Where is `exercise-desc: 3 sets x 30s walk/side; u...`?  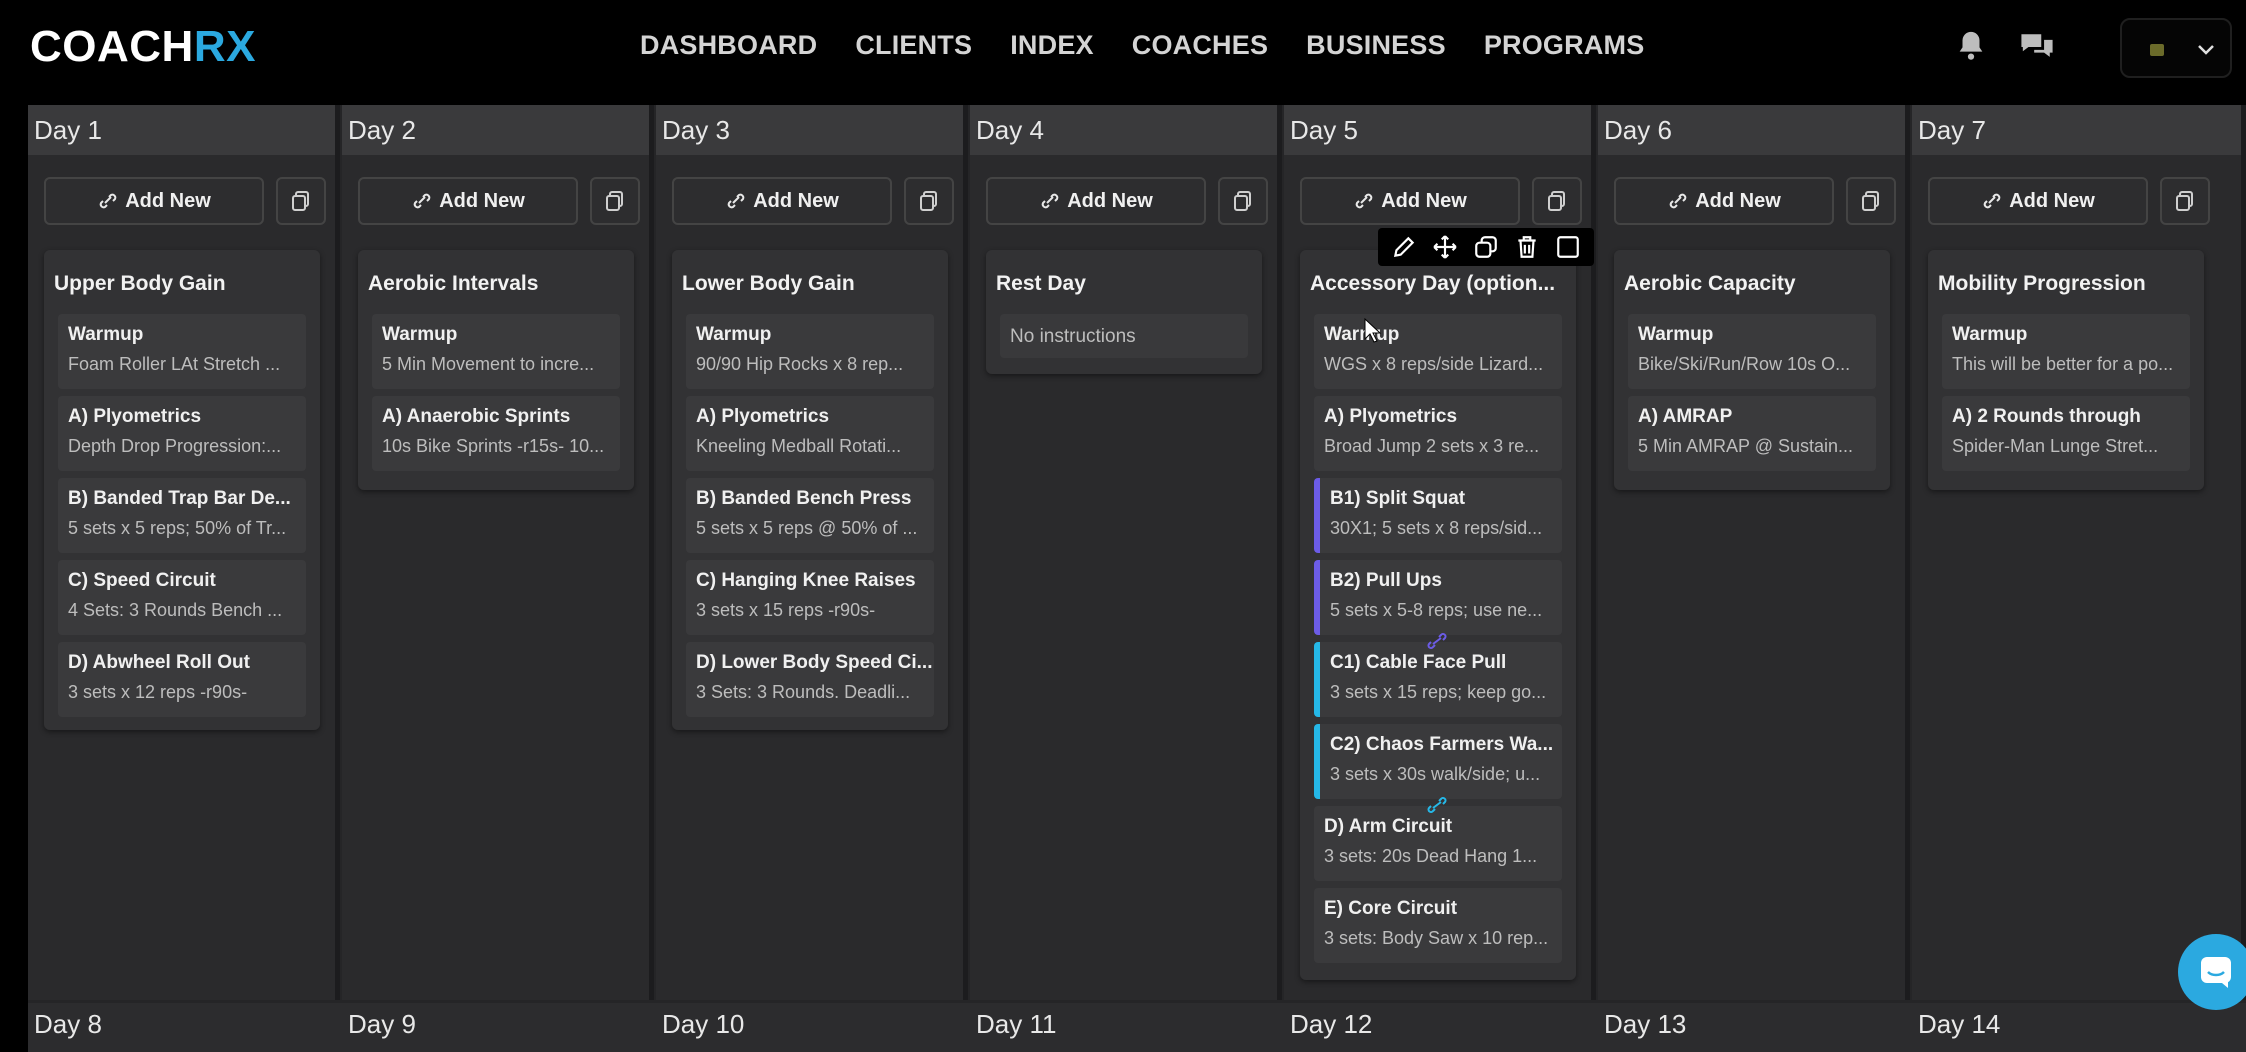
exercise-desc: 3 sets x 30s walk/side; u... is located at coordinates (1435, 774).